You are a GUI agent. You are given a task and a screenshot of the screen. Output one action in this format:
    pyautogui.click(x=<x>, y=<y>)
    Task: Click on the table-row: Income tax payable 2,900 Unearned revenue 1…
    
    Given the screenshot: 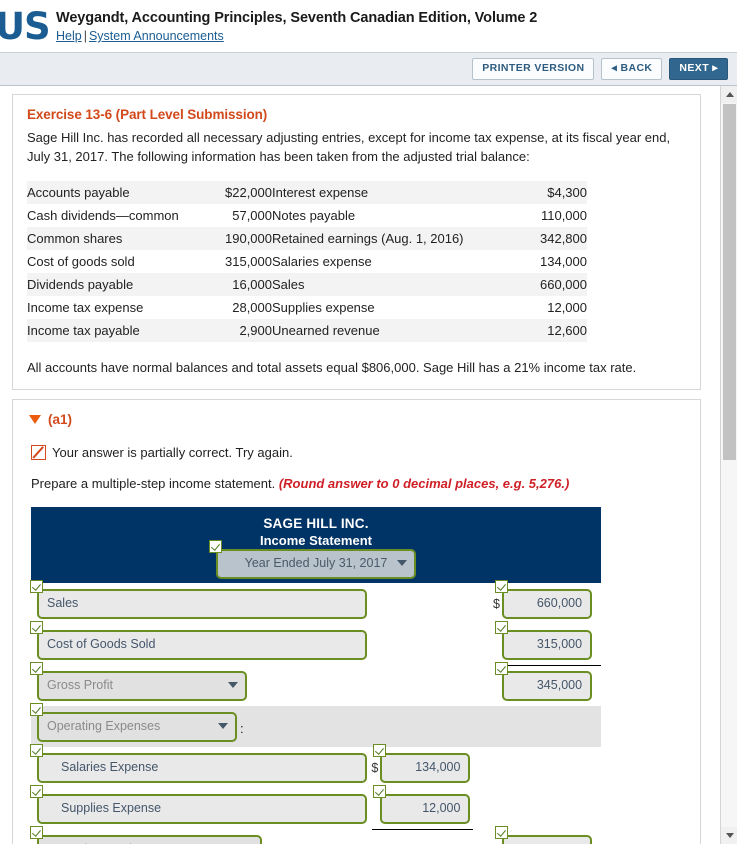 What is the action you would take?
    pyautogui.click(x=307, y=330)
    